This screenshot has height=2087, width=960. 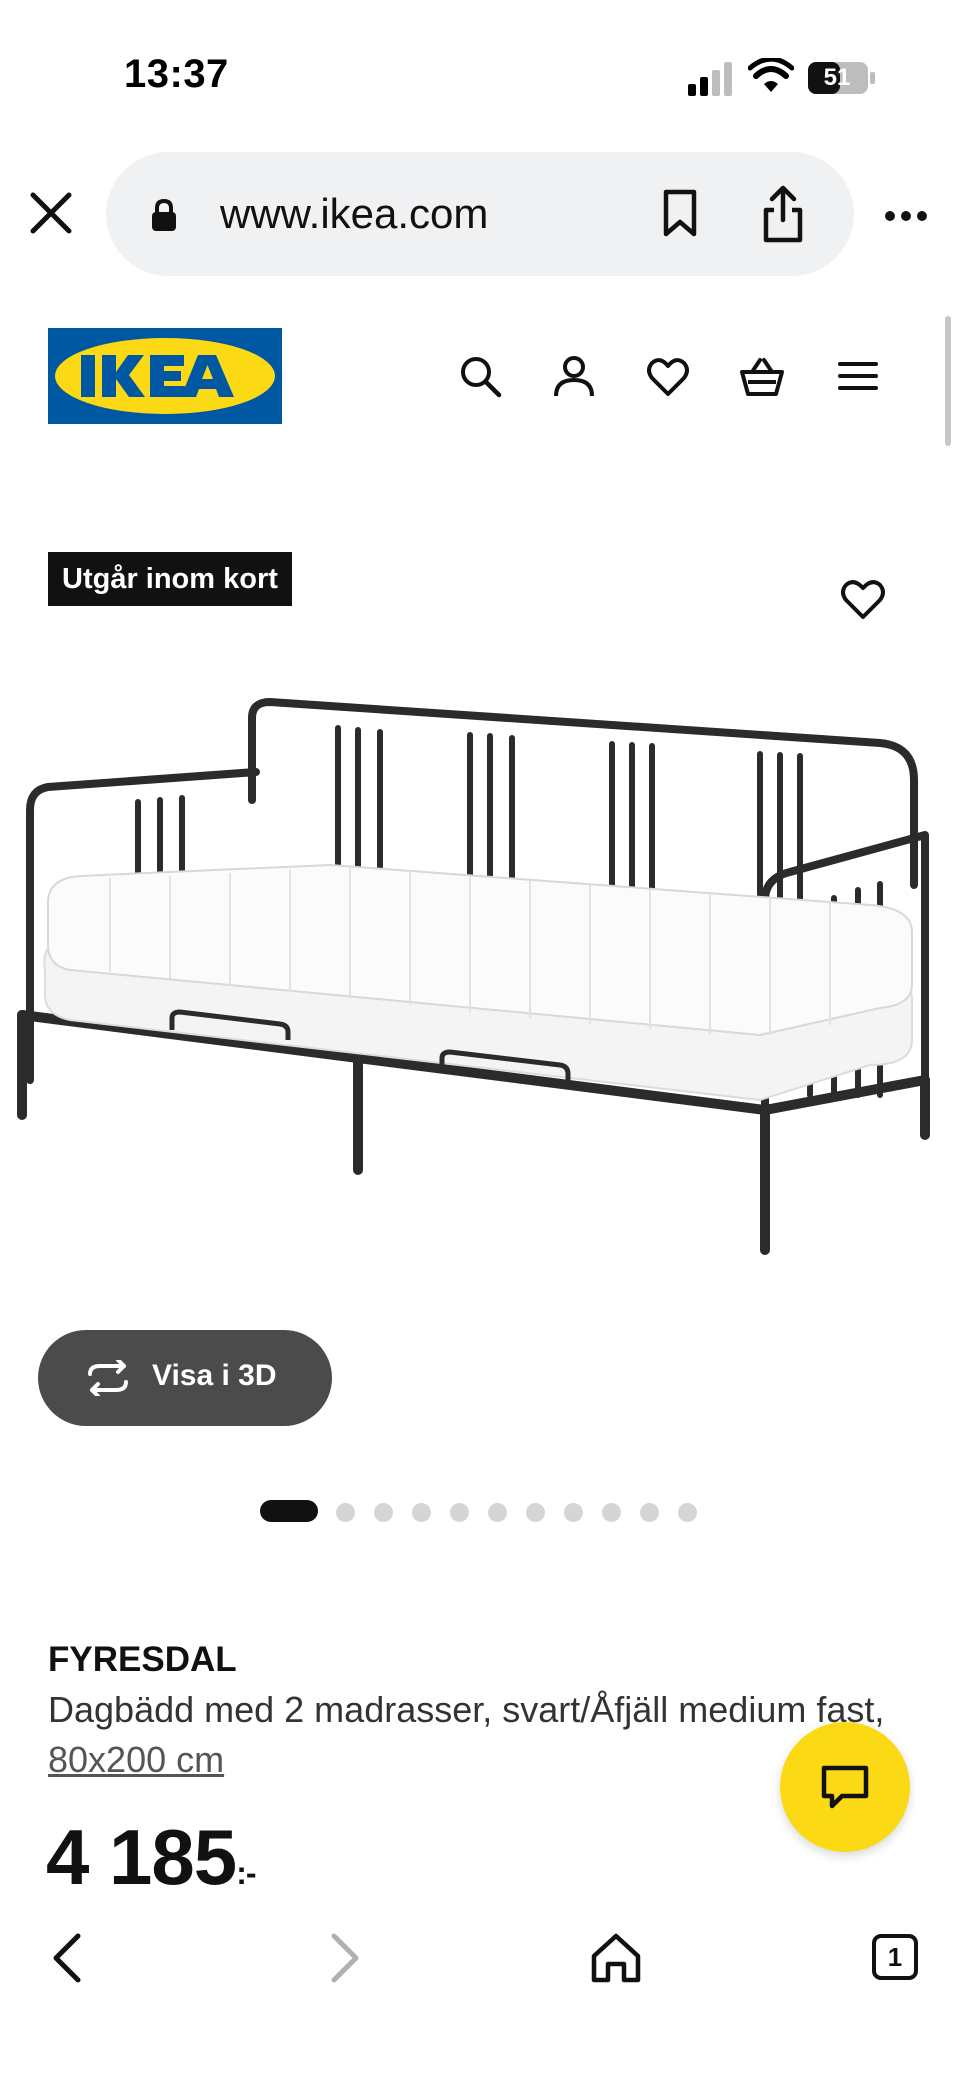 What do you see at coordinates (948, 381) in the screenshot?
I see `page-scrollbar` at bounding box center [948, 381].